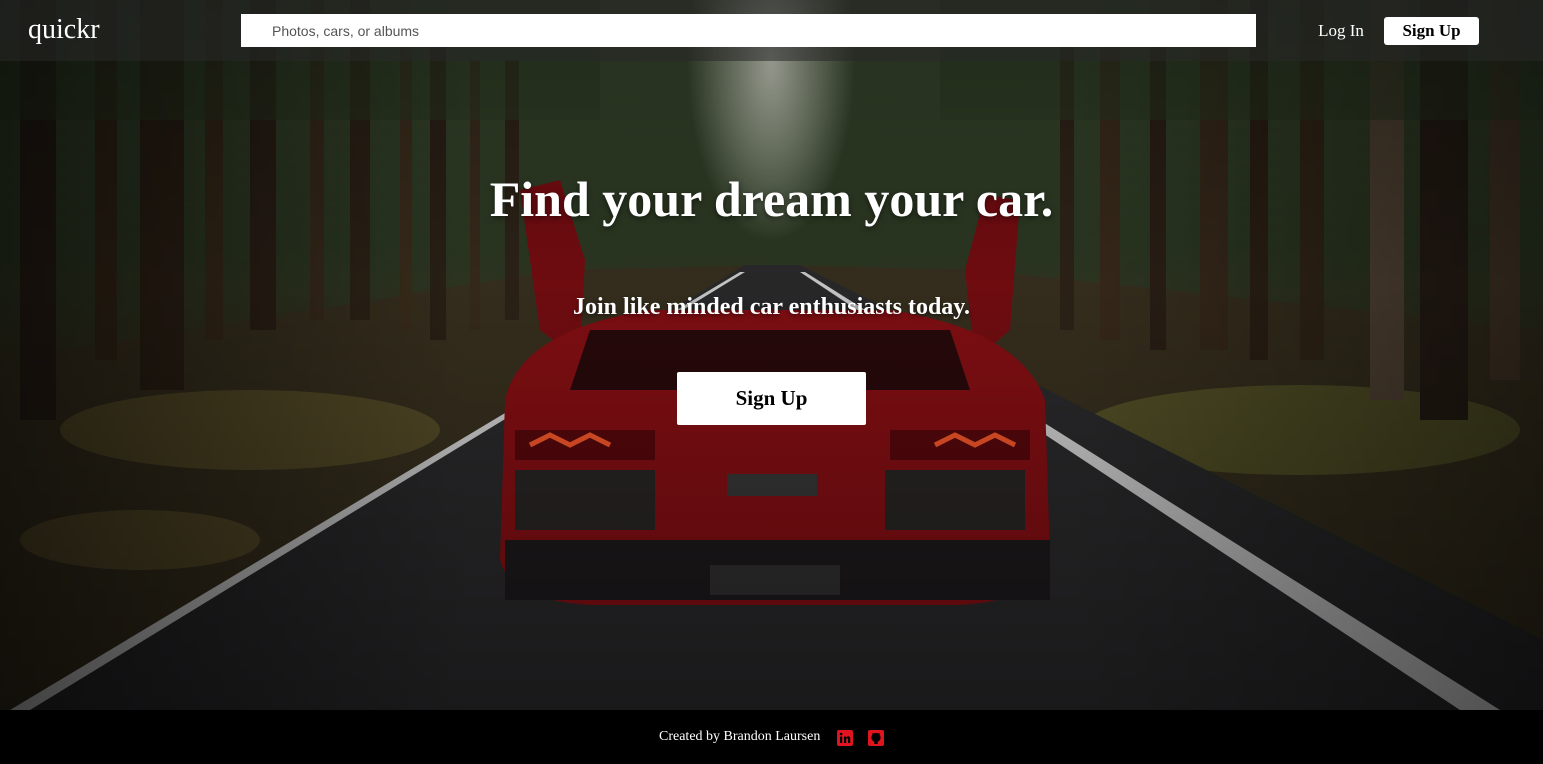 The height and width of the screenshot is (764, 1543). Describe the element at coordinates (771, 199) in the screenshot. I see `hero-headline: Find your dream your car.` at that location.